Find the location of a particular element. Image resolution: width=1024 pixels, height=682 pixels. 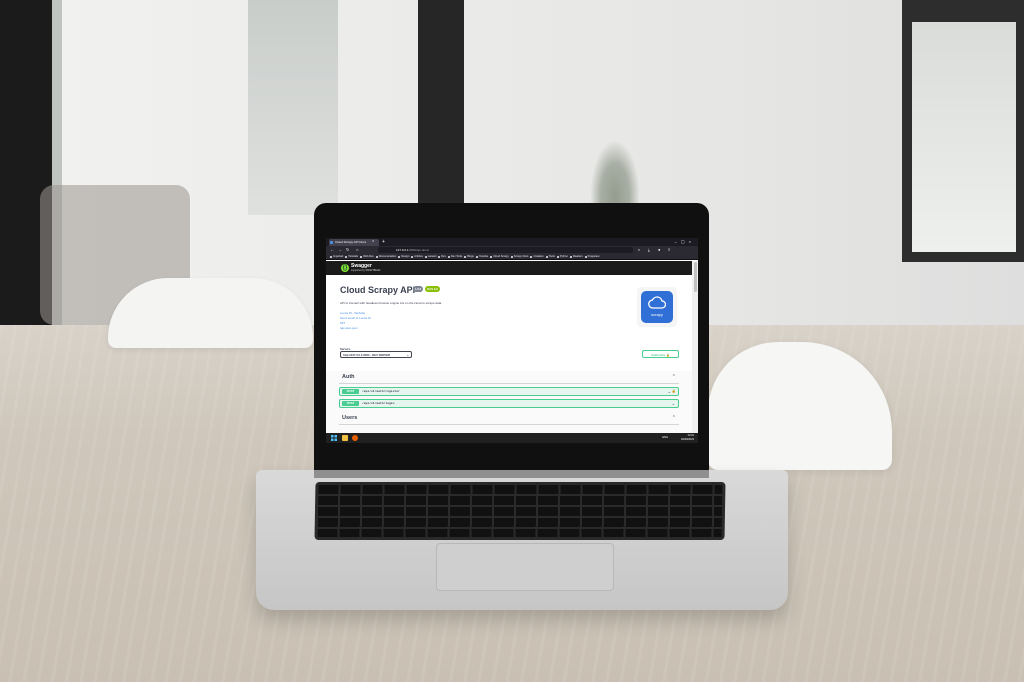

language-indicator: ENG is located at coordinates (665, 437).